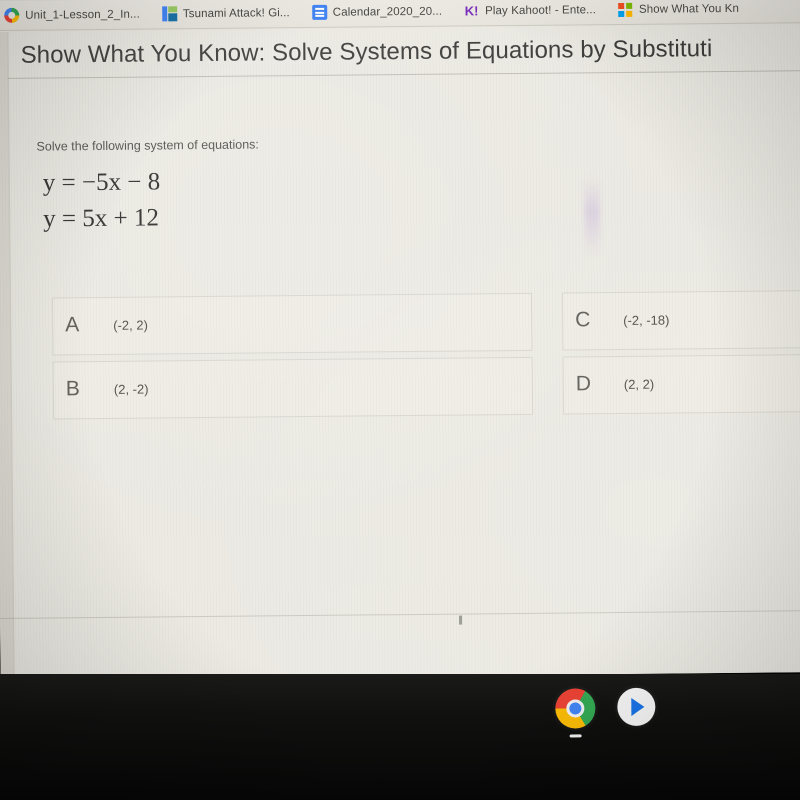 The height and width of the screenshot is (800, 800). I want to click on answer-choice-d: D (2, 2), so click(615, 384).